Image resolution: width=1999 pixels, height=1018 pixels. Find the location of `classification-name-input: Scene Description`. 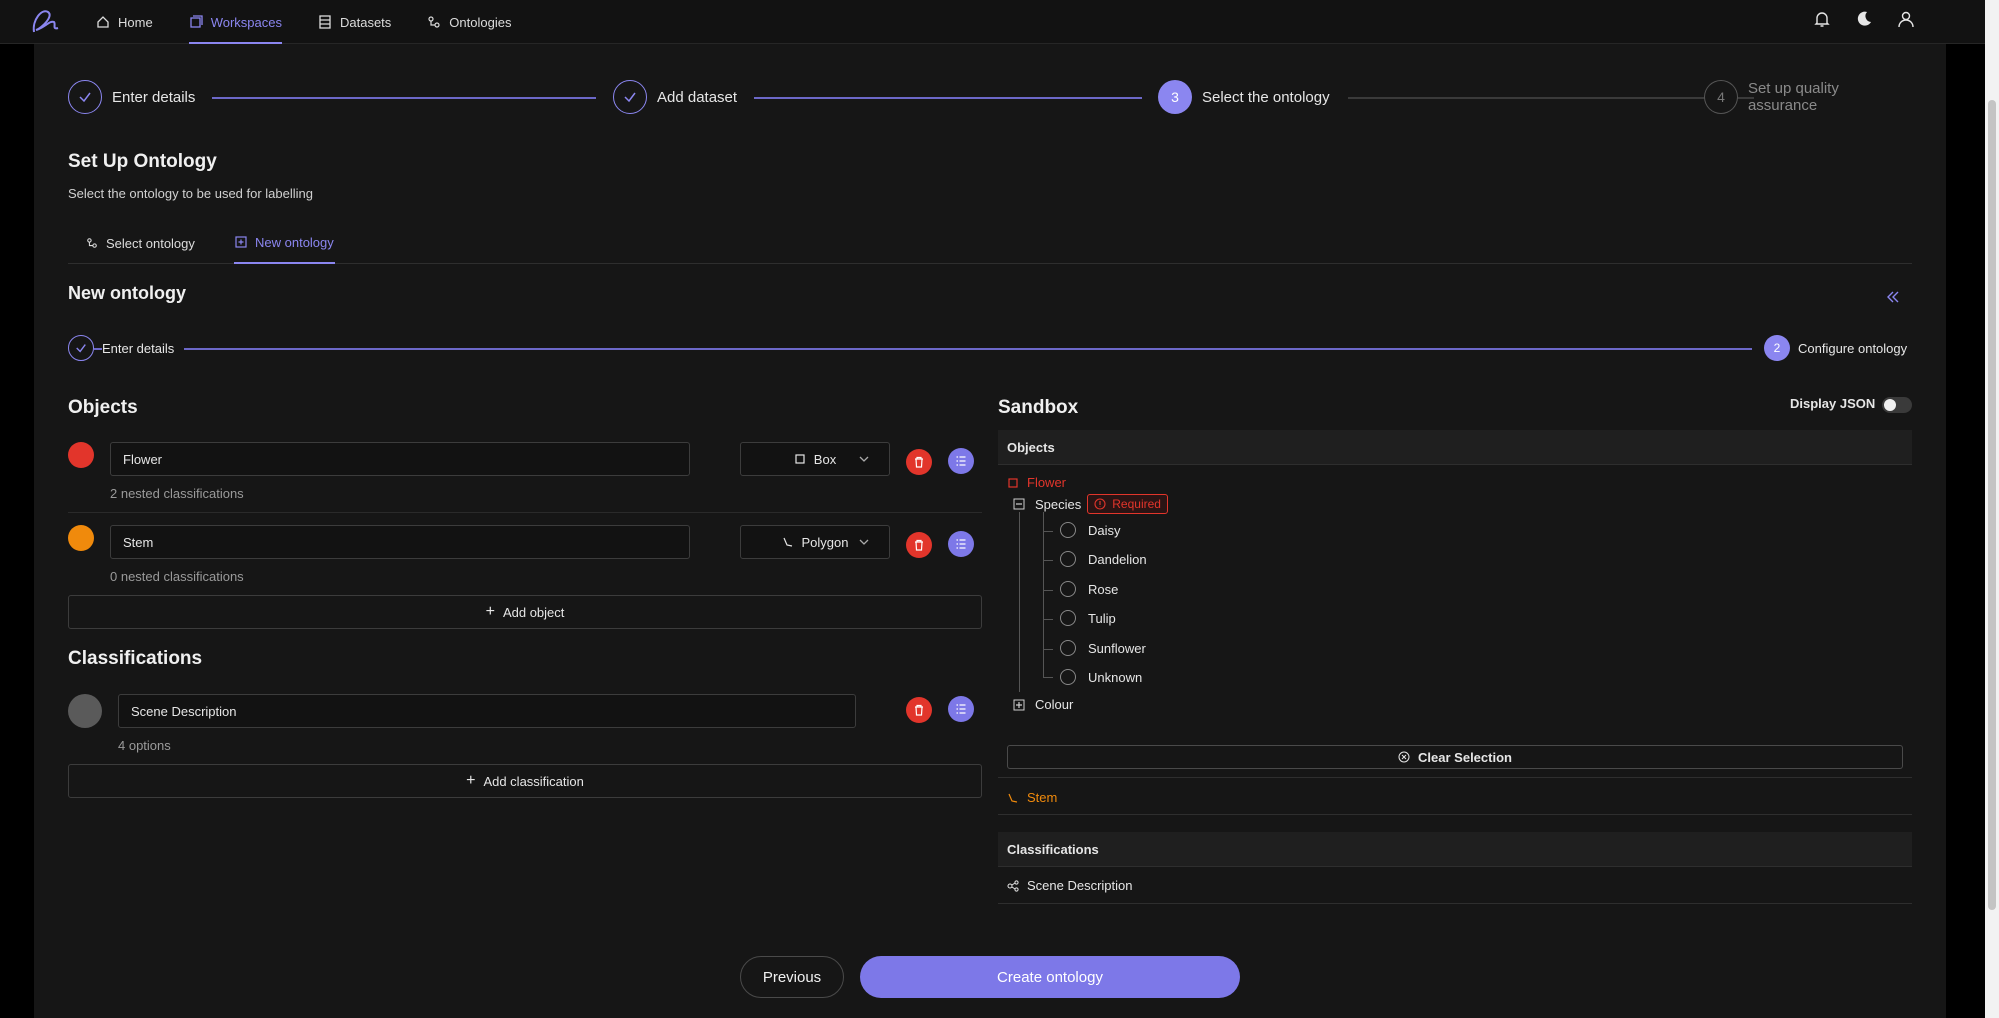

classification-name-input: Scene Description is located at coordinates (487, 711).